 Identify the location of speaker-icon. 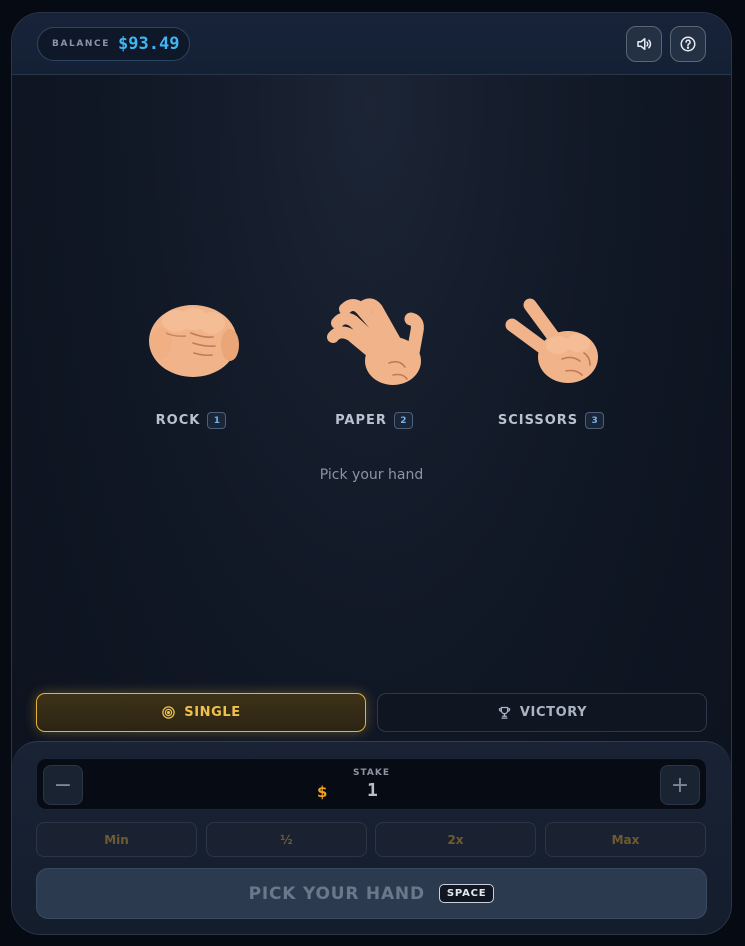
(644, 44).